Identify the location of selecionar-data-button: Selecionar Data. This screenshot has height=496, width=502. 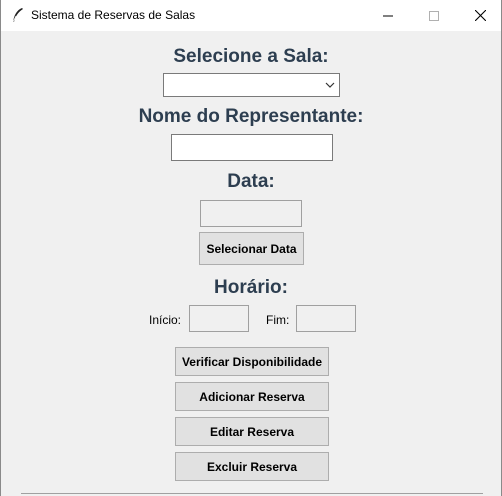
(251, 248).